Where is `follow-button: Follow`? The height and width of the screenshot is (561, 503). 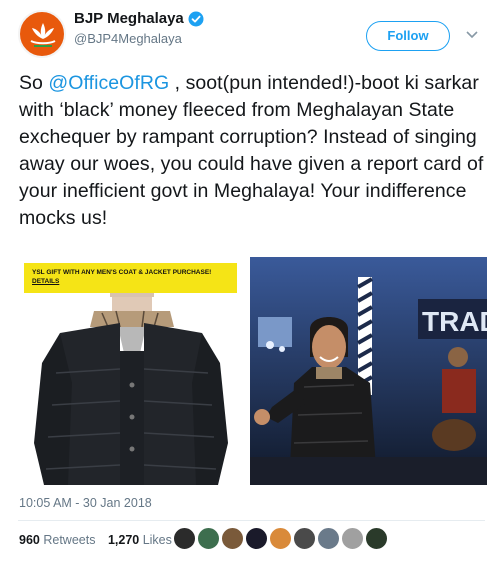
follow-button: Follow is located at coordinates (408, 36).